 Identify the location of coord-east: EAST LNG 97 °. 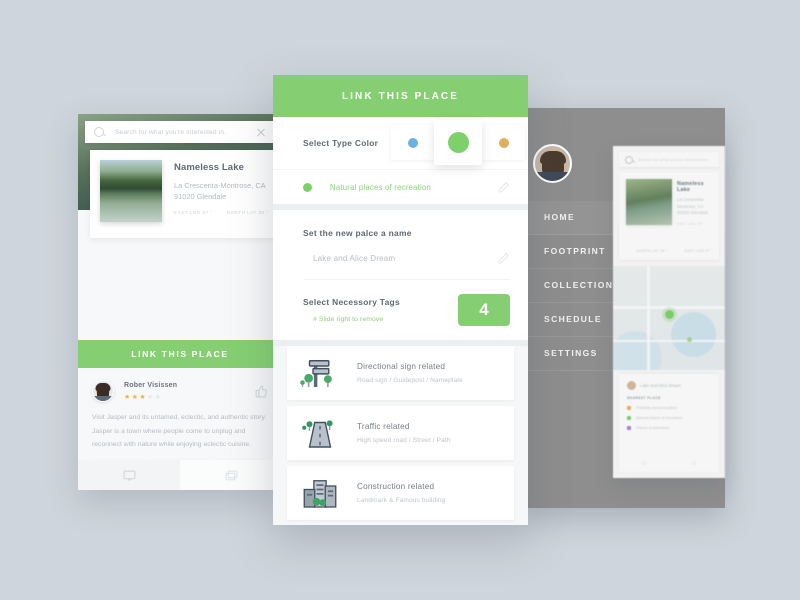
(193, 212).